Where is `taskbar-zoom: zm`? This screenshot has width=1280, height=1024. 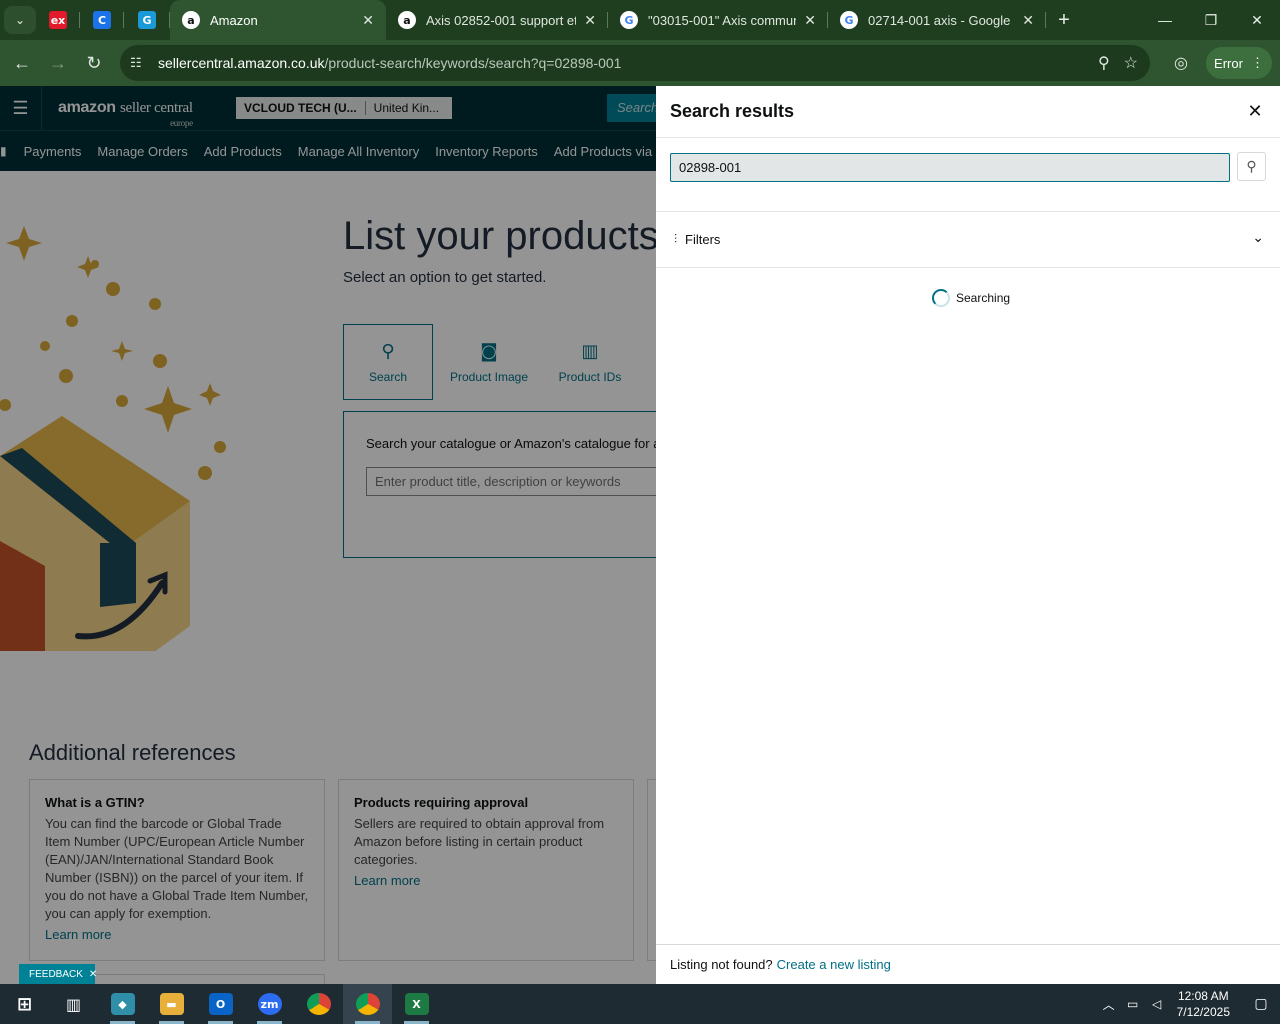 taskbar-zoom: zm is located at coordinates (269, 1004).